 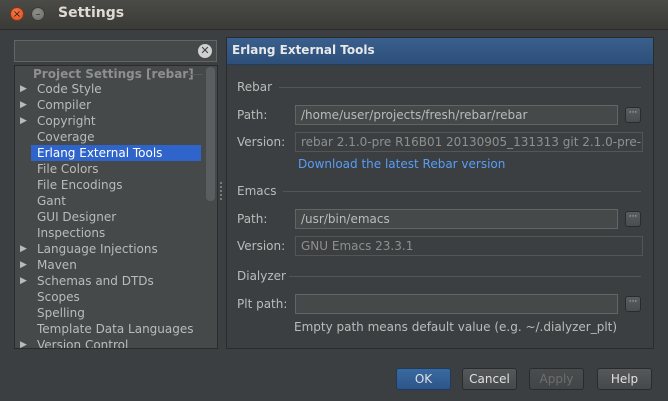 I want to click on tree-item-file-encodings: File Encodings, so click(x=108, y=185).